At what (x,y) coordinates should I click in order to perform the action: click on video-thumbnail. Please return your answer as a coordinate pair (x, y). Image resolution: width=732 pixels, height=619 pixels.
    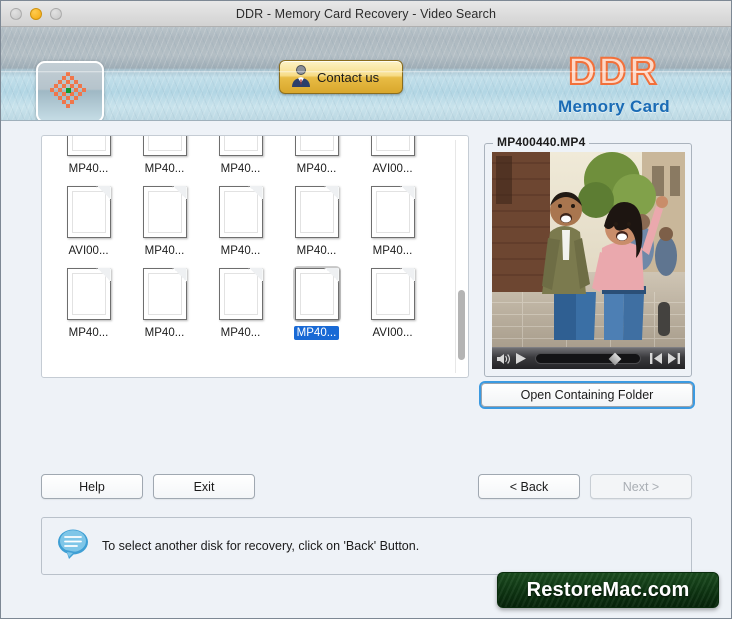
    Looking at the image, I should click on (588, 249).